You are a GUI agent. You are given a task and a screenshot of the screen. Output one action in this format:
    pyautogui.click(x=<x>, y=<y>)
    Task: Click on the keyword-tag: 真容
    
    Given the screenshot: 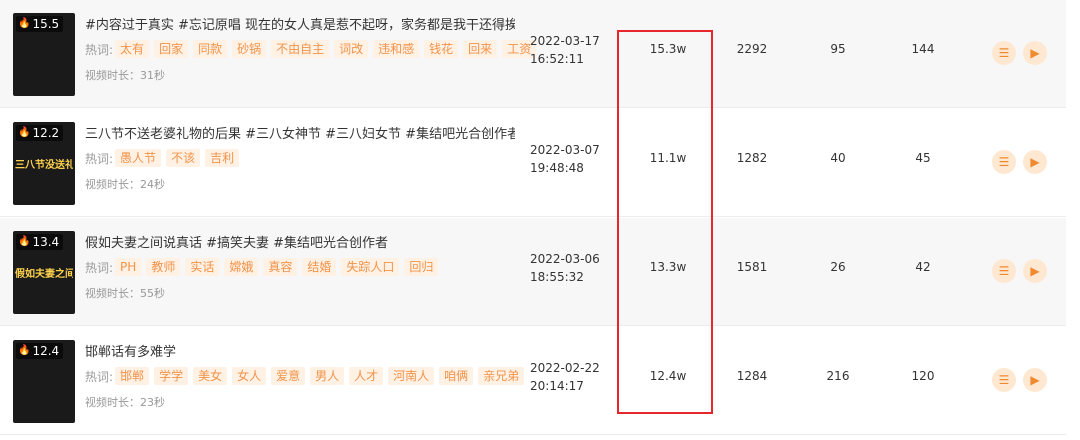 What is the action you would take?
    pyautogui.click(x=280, y=267)
    